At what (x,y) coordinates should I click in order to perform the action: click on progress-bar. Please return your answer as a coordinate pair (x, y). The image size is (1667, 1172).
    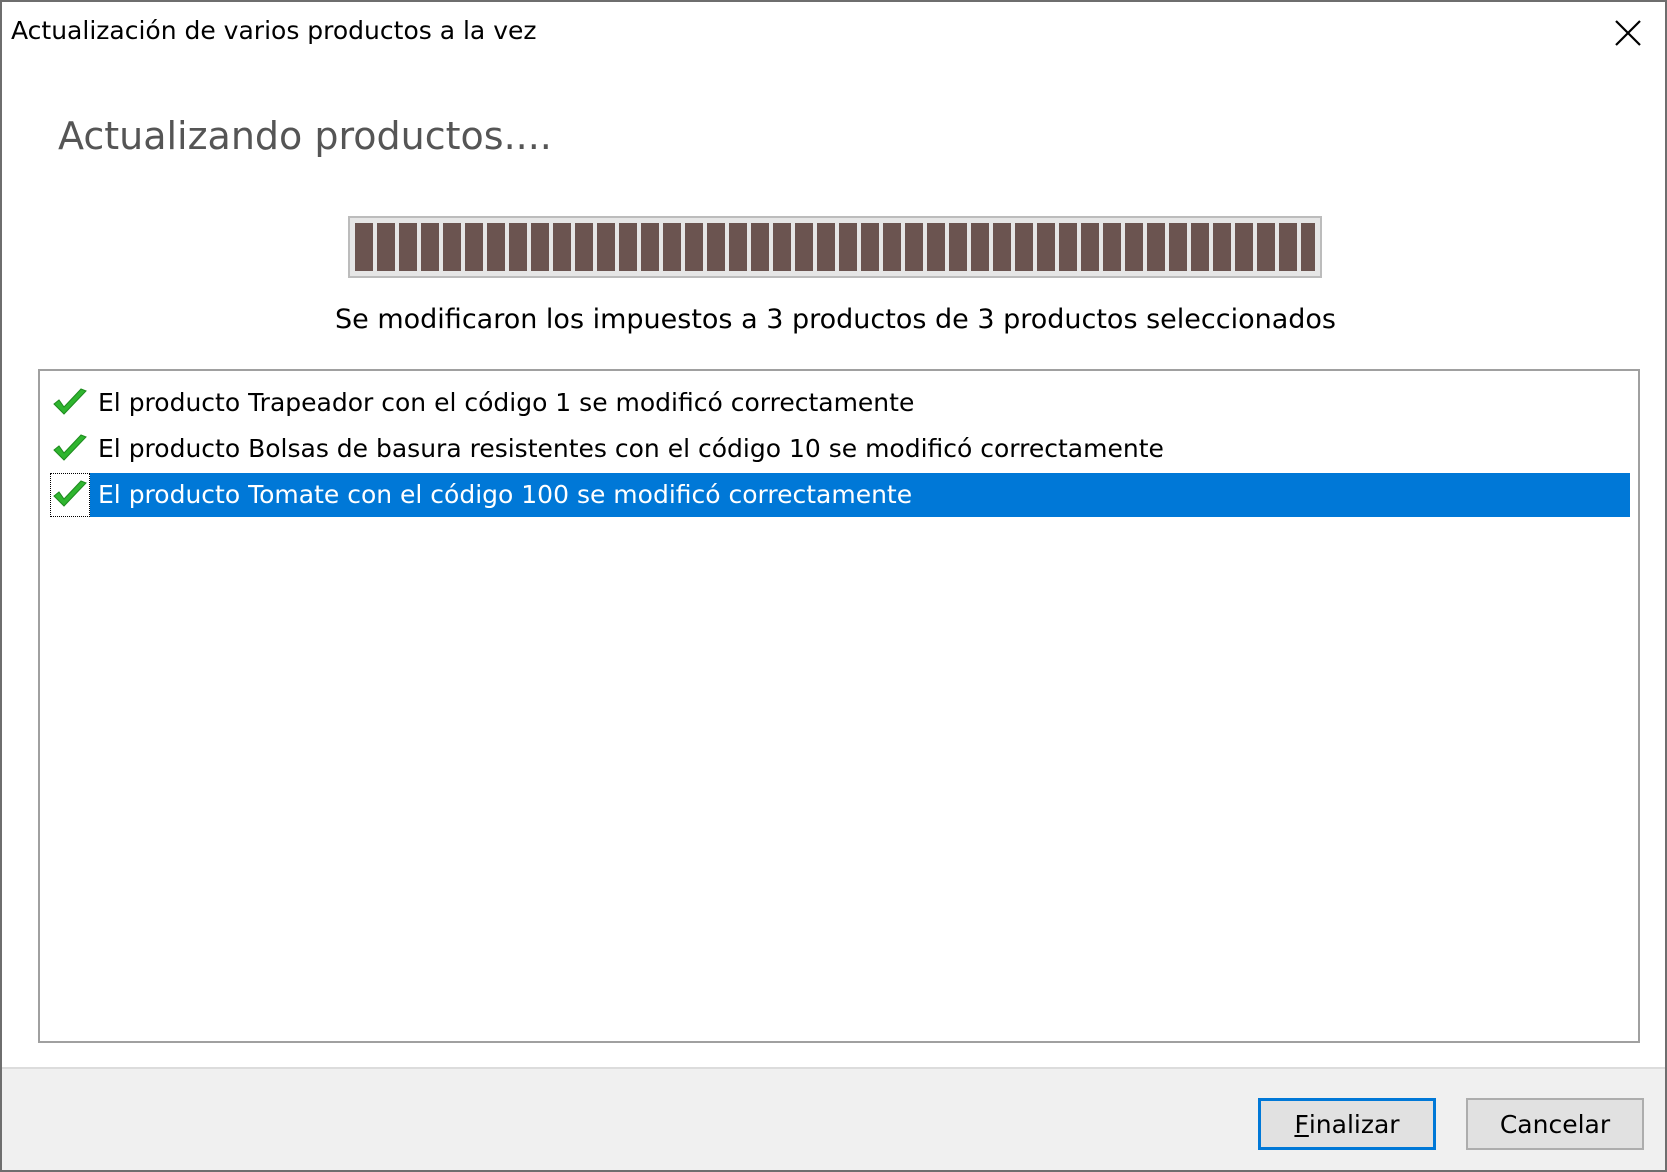
    Looking at the image, I should click on (835, 247).